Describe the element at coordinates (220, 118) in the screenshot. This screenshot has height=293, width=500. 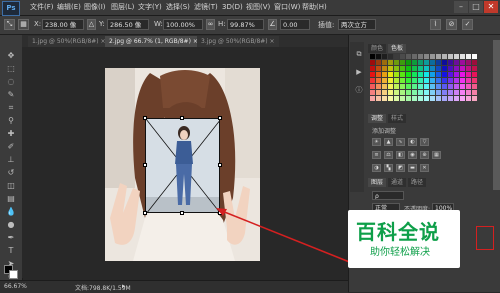
I see `transform-handle-top-right` at that location.